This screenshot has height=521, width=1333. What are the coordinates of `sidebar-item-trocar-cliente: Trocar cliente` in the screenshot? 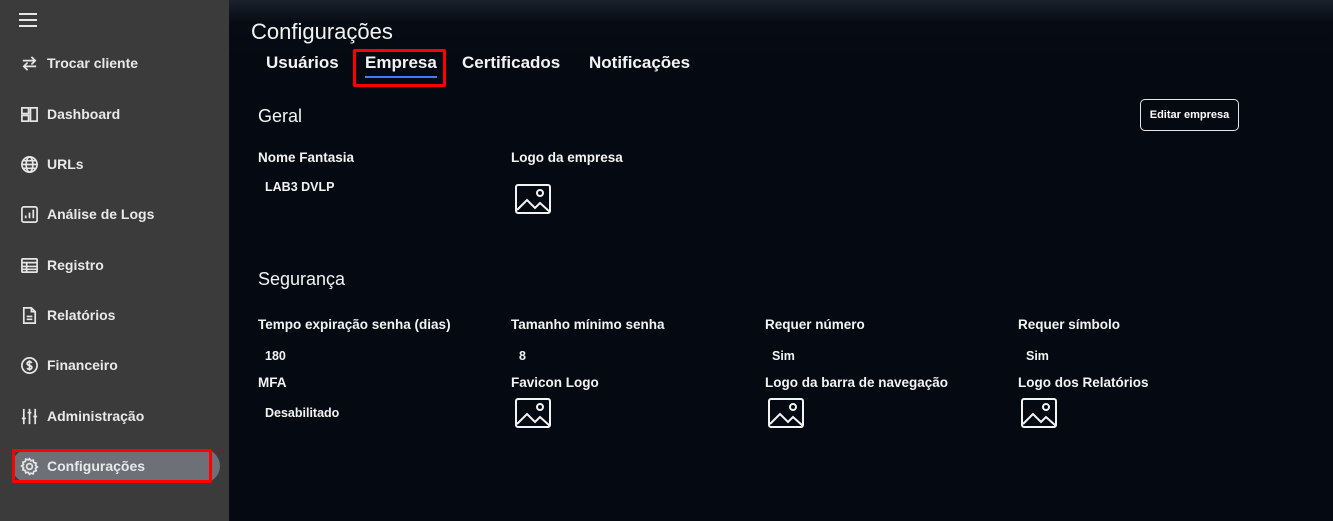 It's located at (116, 63).